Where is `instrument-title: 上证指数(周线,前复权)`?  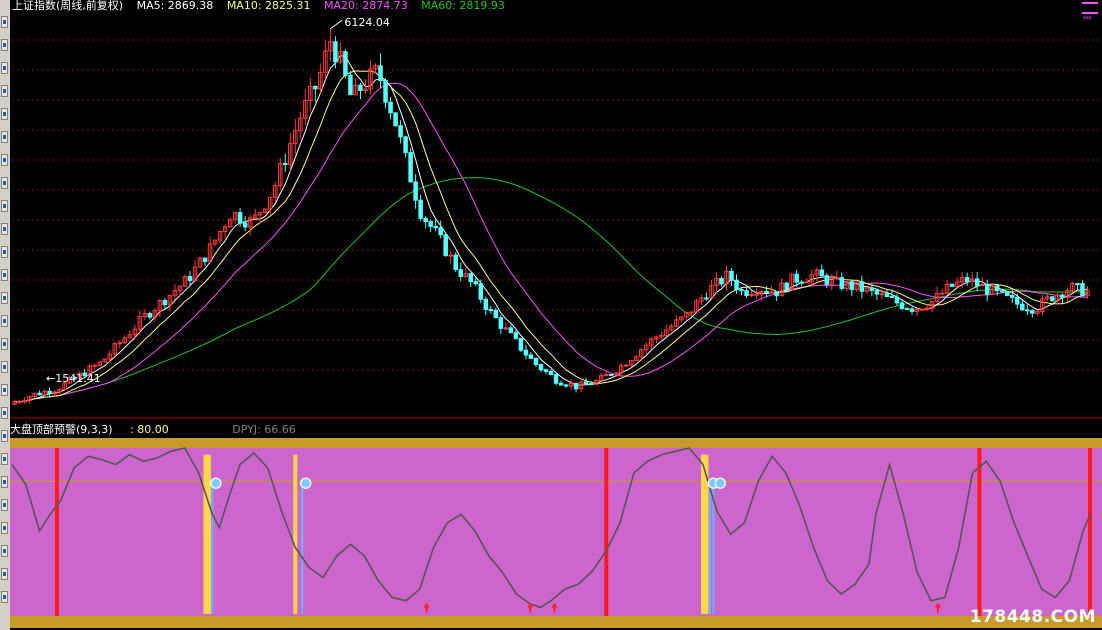
instrument-title: 上证指数(周线,前复权) is located at coordinates (68, 6).